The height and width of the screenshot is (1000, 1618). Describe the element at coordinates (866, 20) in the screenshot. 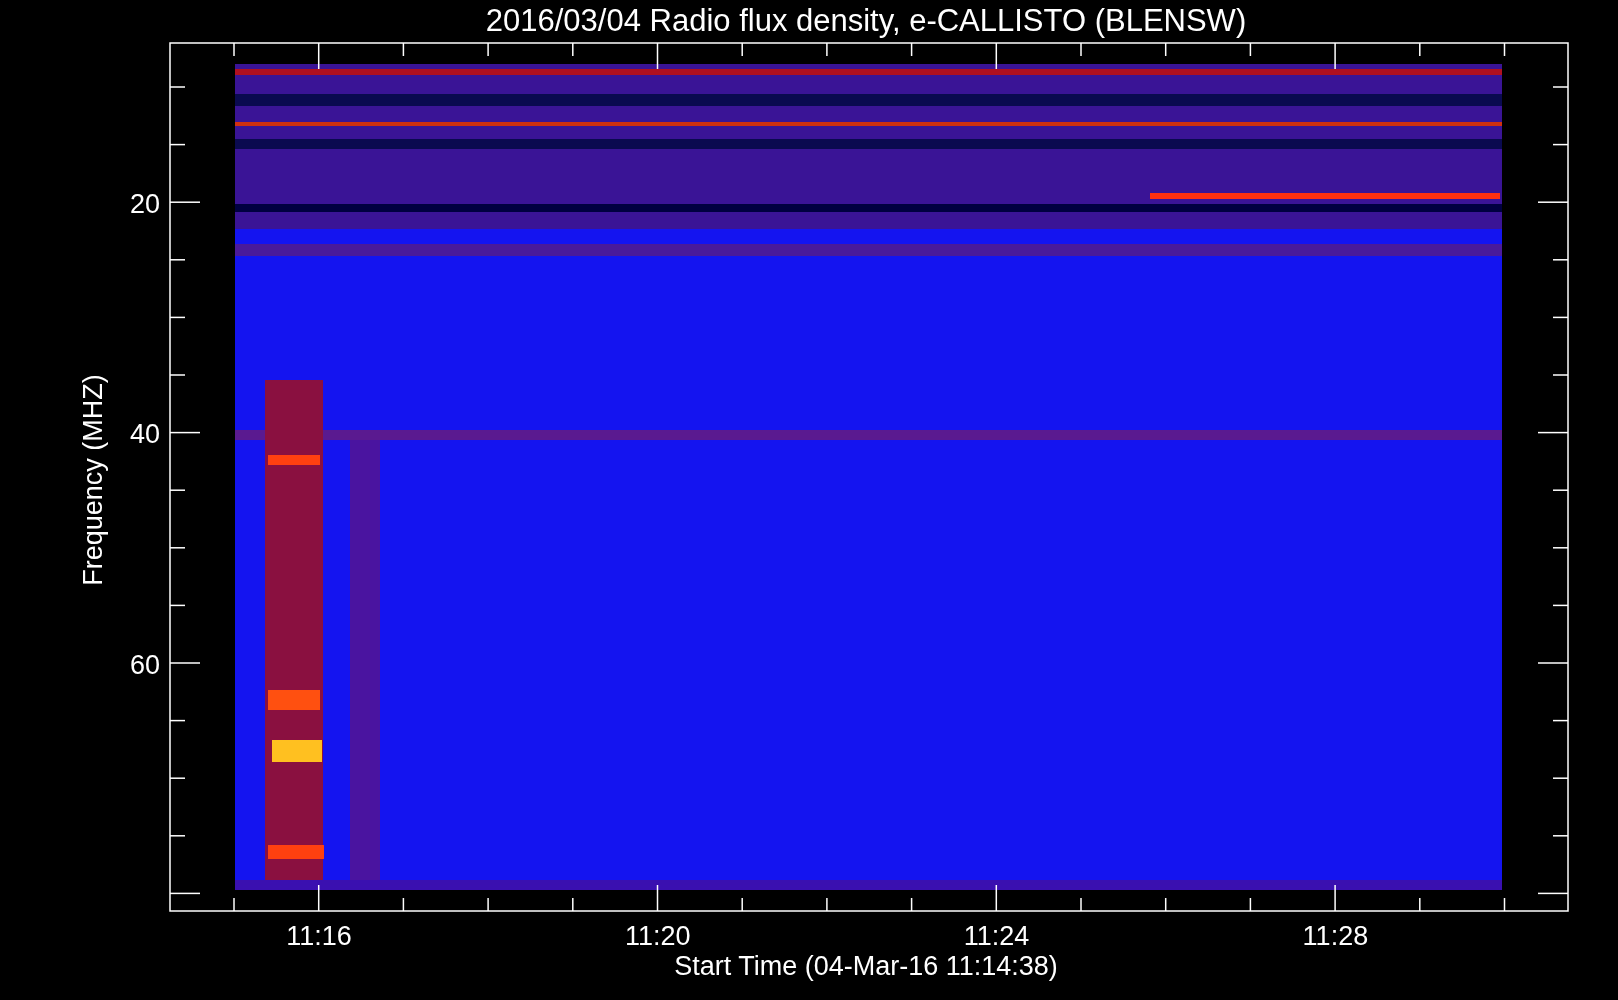

I see `chart-title: 2016/03/04 Radio flux density, e-CALLISTO (BLENSW)` at that location.